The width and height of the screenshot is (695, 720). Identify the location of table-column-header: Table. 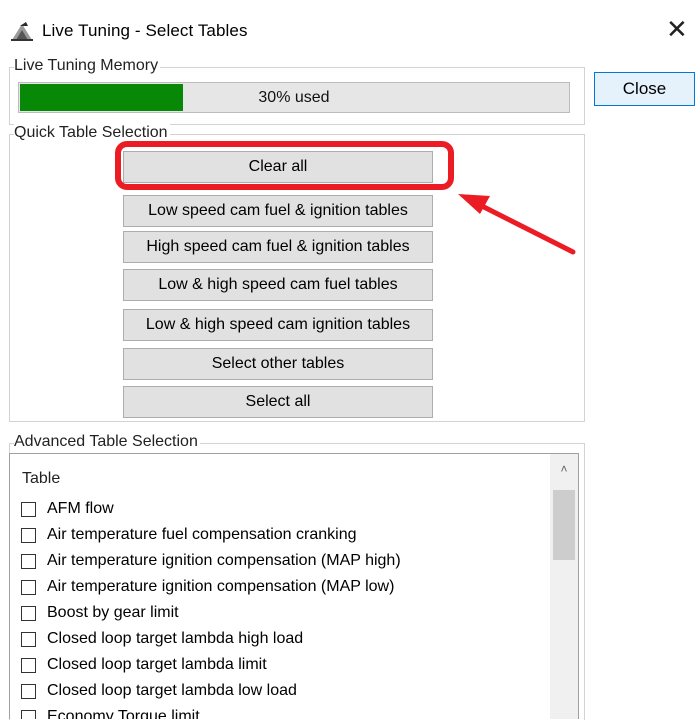
(41, 478).